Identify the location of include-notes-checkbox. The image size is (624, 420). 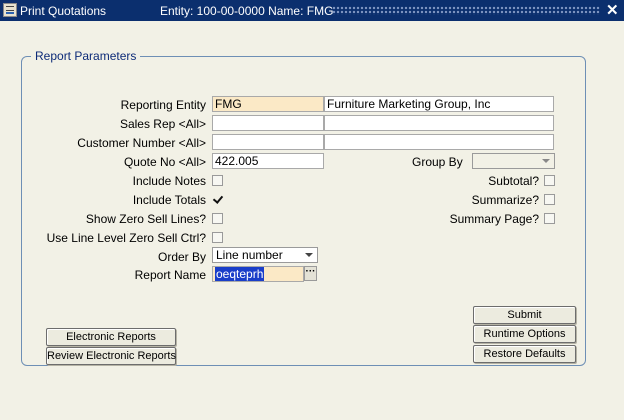
(217, 180).